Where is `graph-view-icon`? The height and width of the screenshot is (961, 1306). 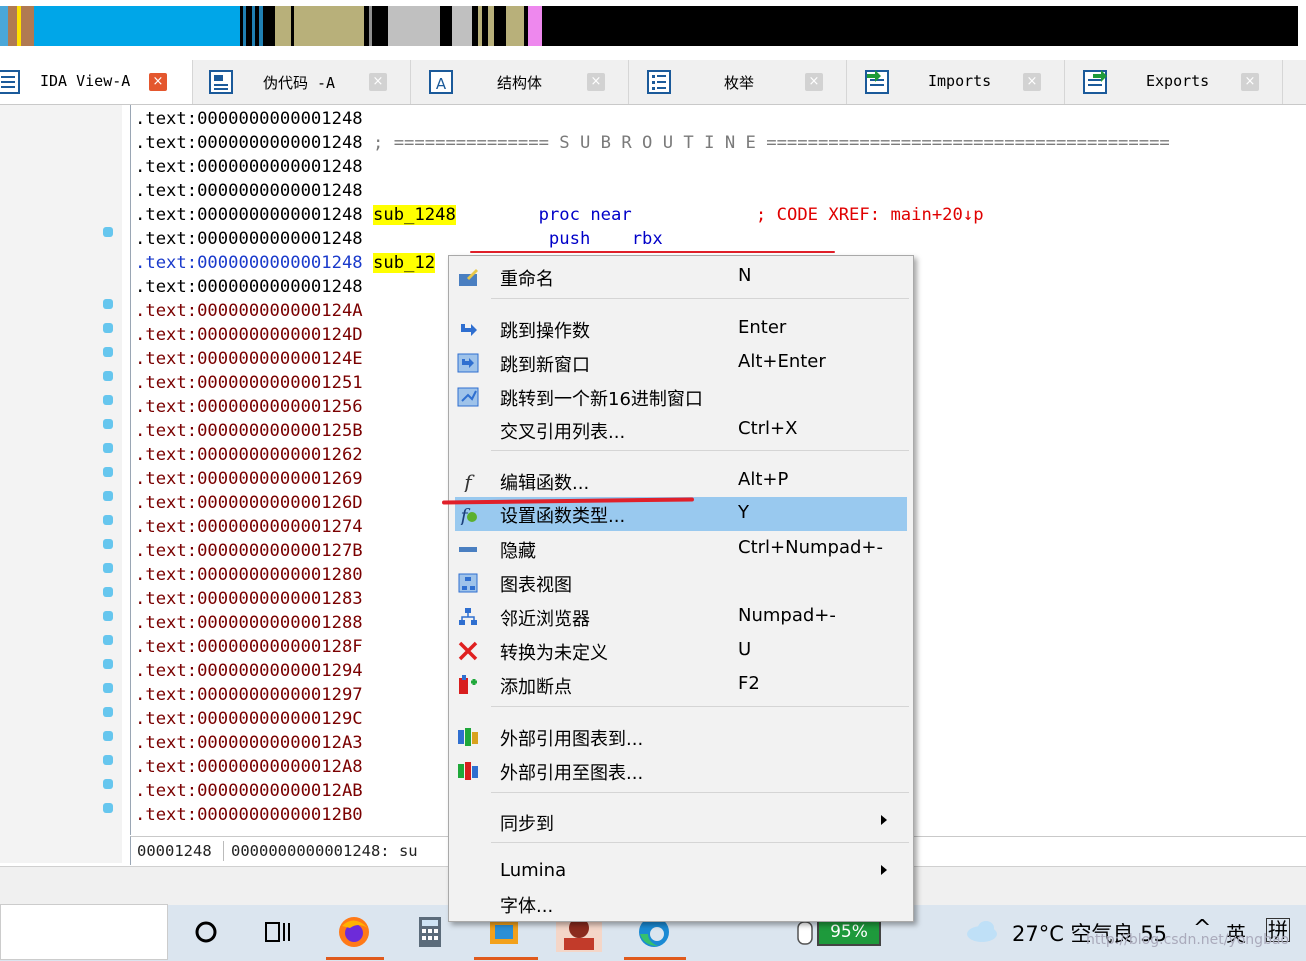 graph-view-icon is located at coordinates (468, 583).